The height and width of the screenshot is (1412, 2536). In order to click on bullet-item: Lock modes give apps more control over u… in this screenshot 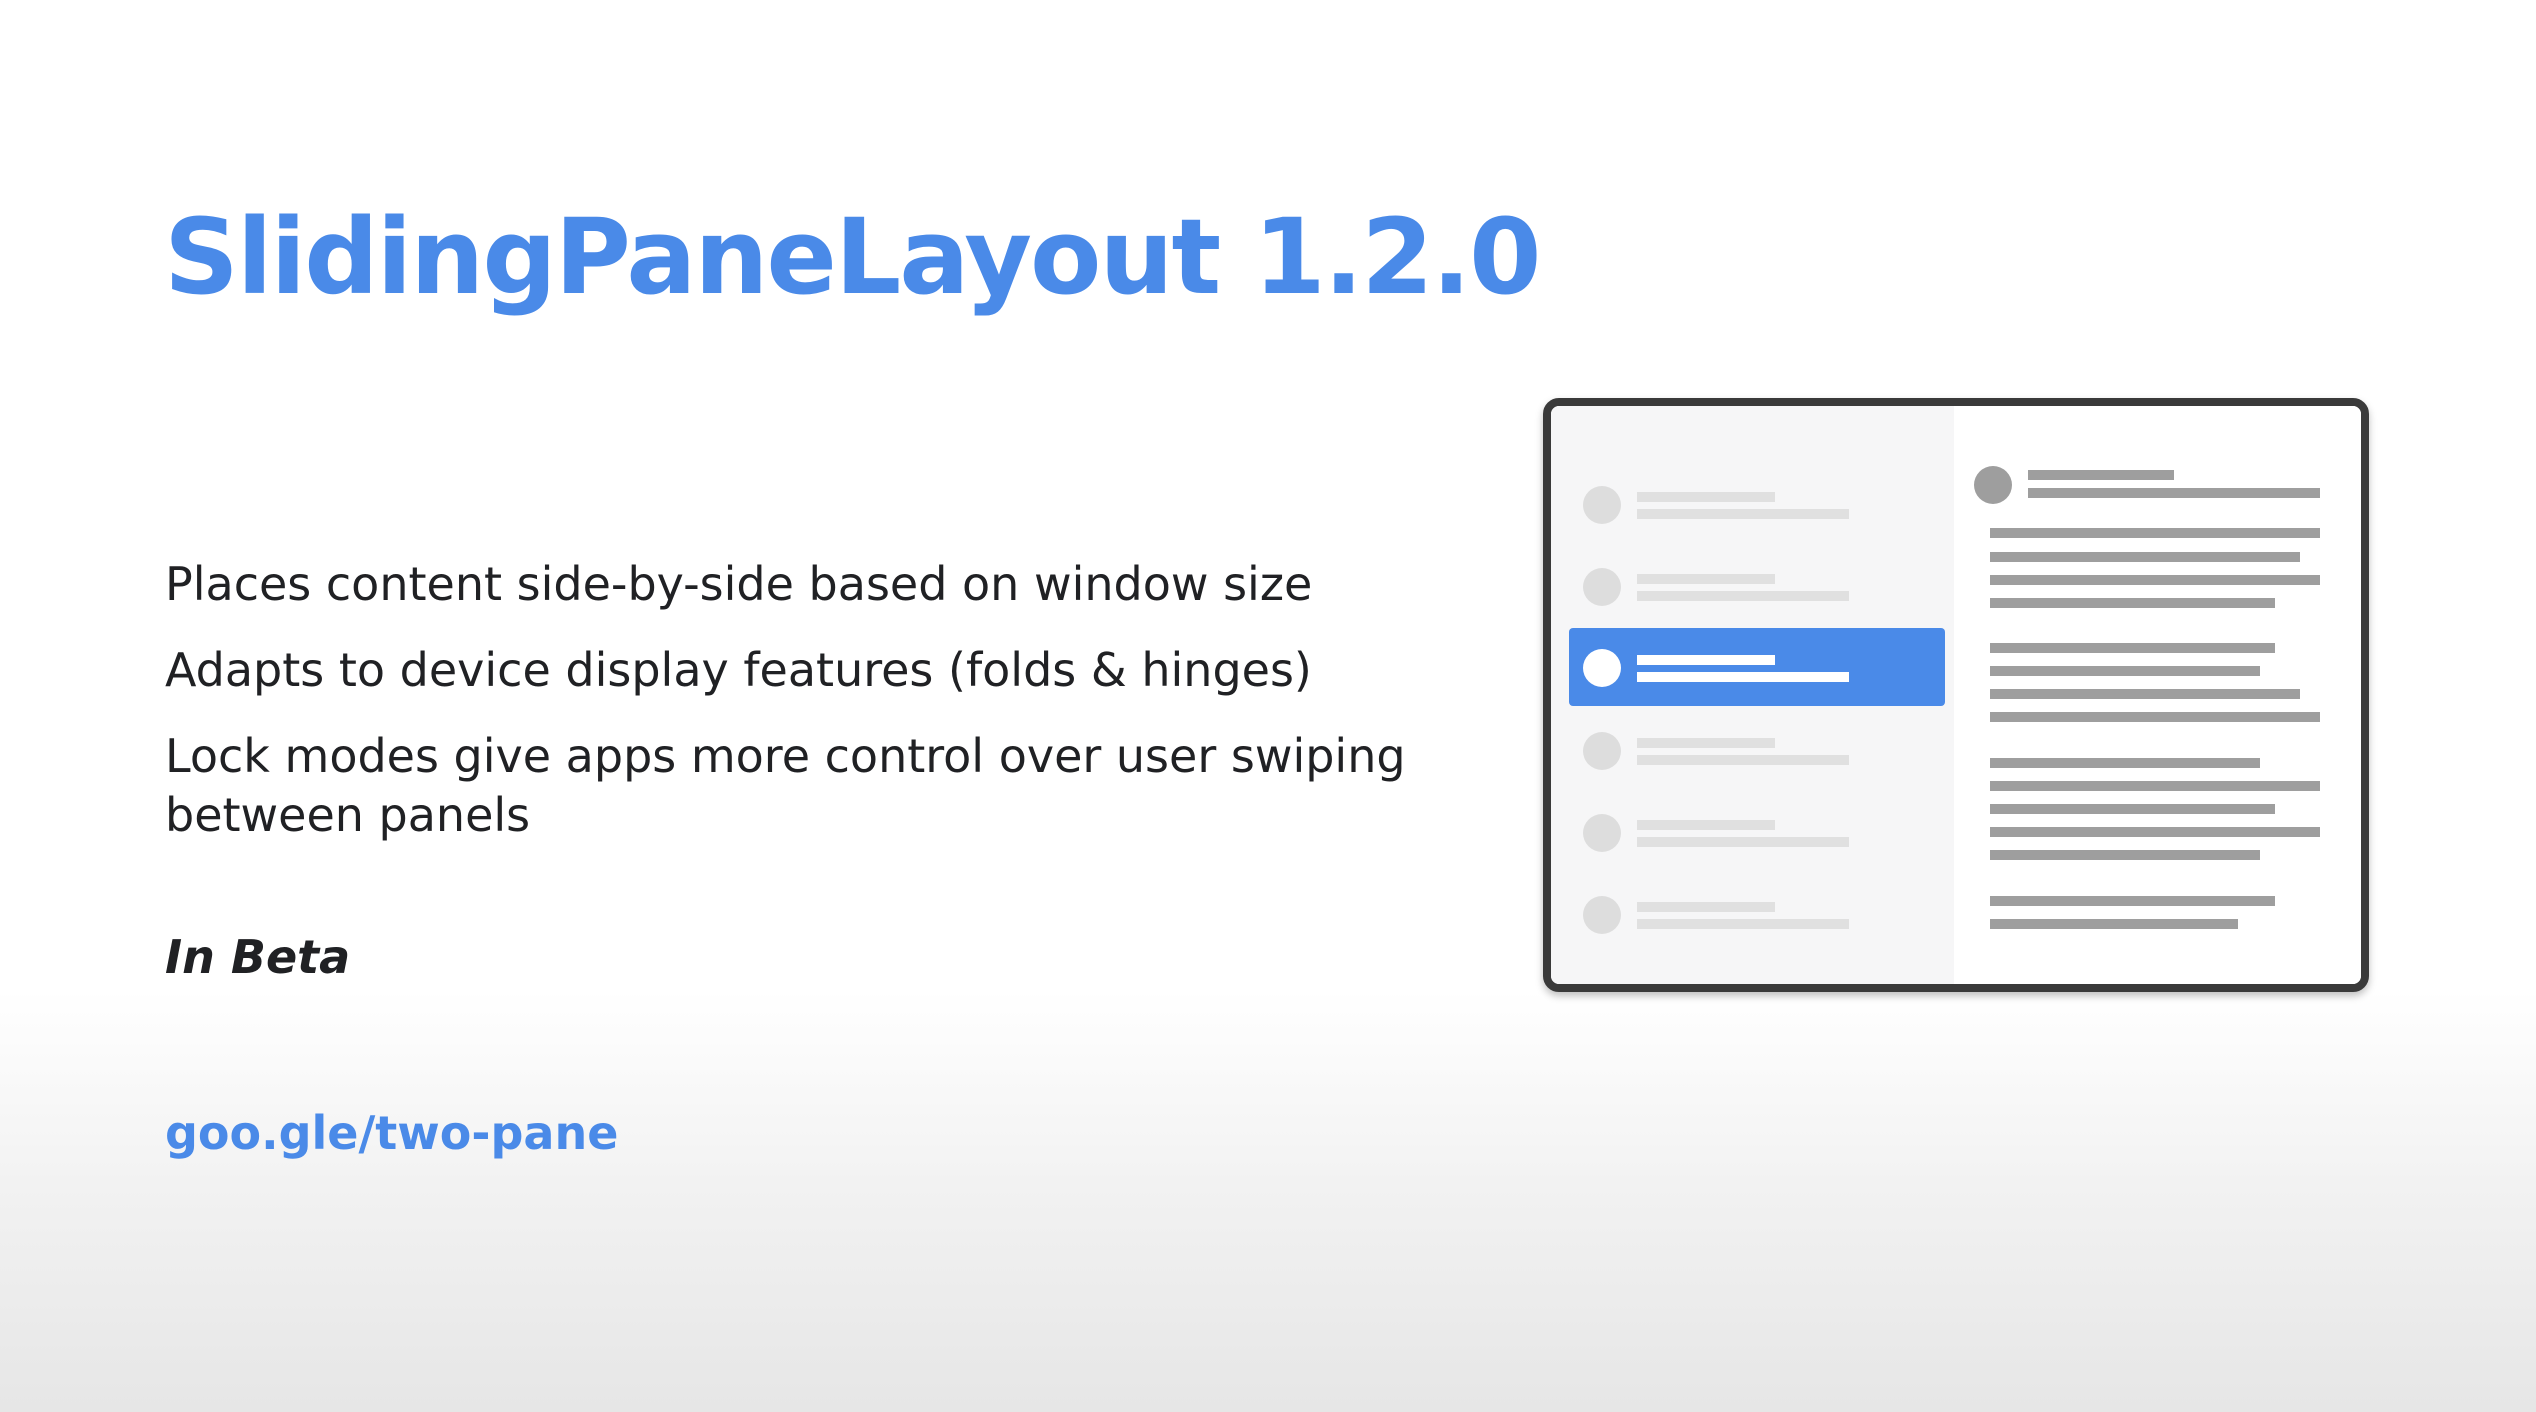, I will do `click(785, 785)`.